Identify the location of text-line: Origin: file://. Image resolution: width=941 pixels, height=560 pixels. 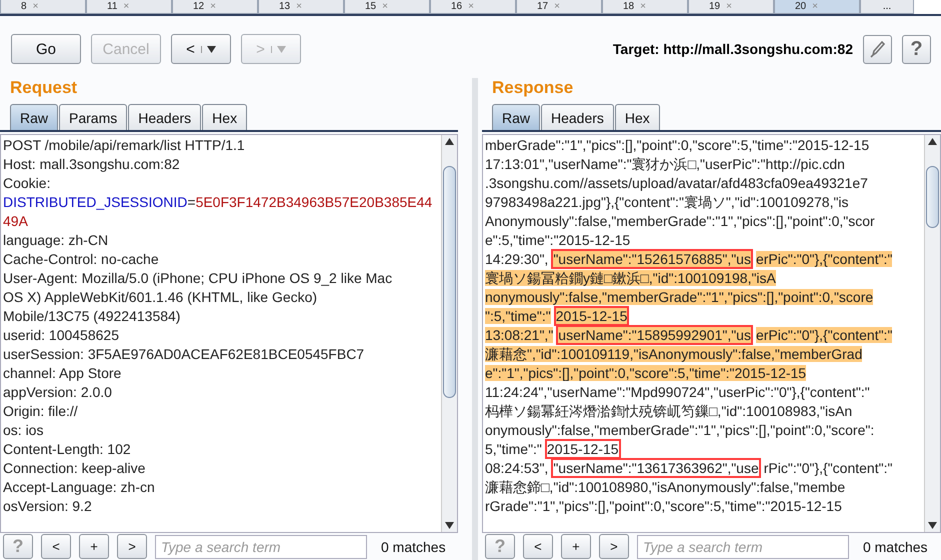
(40, 411).